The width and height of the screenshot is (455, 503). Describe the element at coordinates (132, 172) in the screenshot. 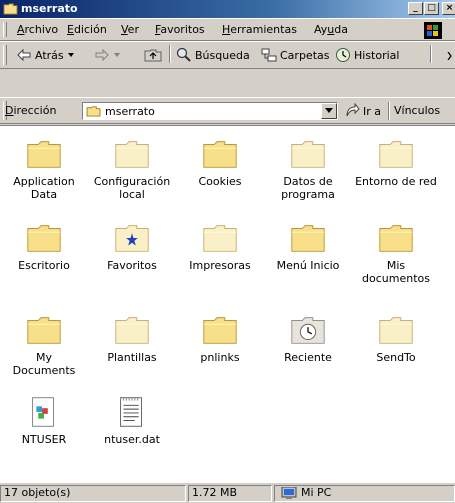

I see `file-item: Configuración local` at that location.